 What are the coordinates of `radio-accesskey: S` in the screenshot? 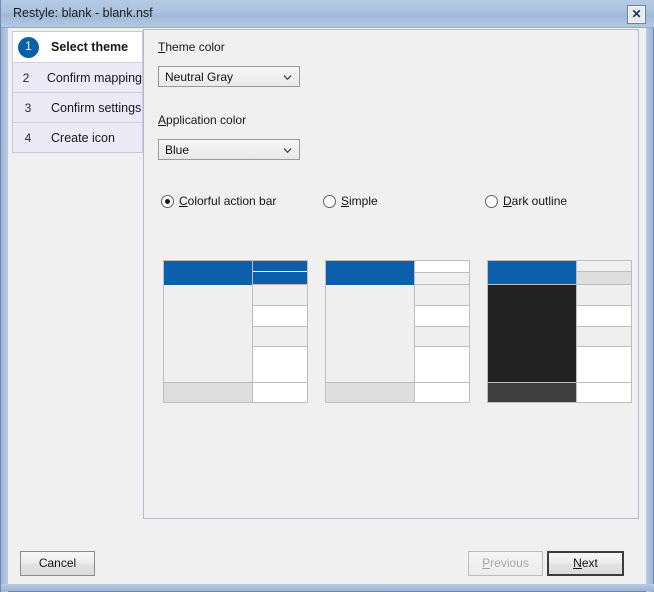 It's located at (345, 201).